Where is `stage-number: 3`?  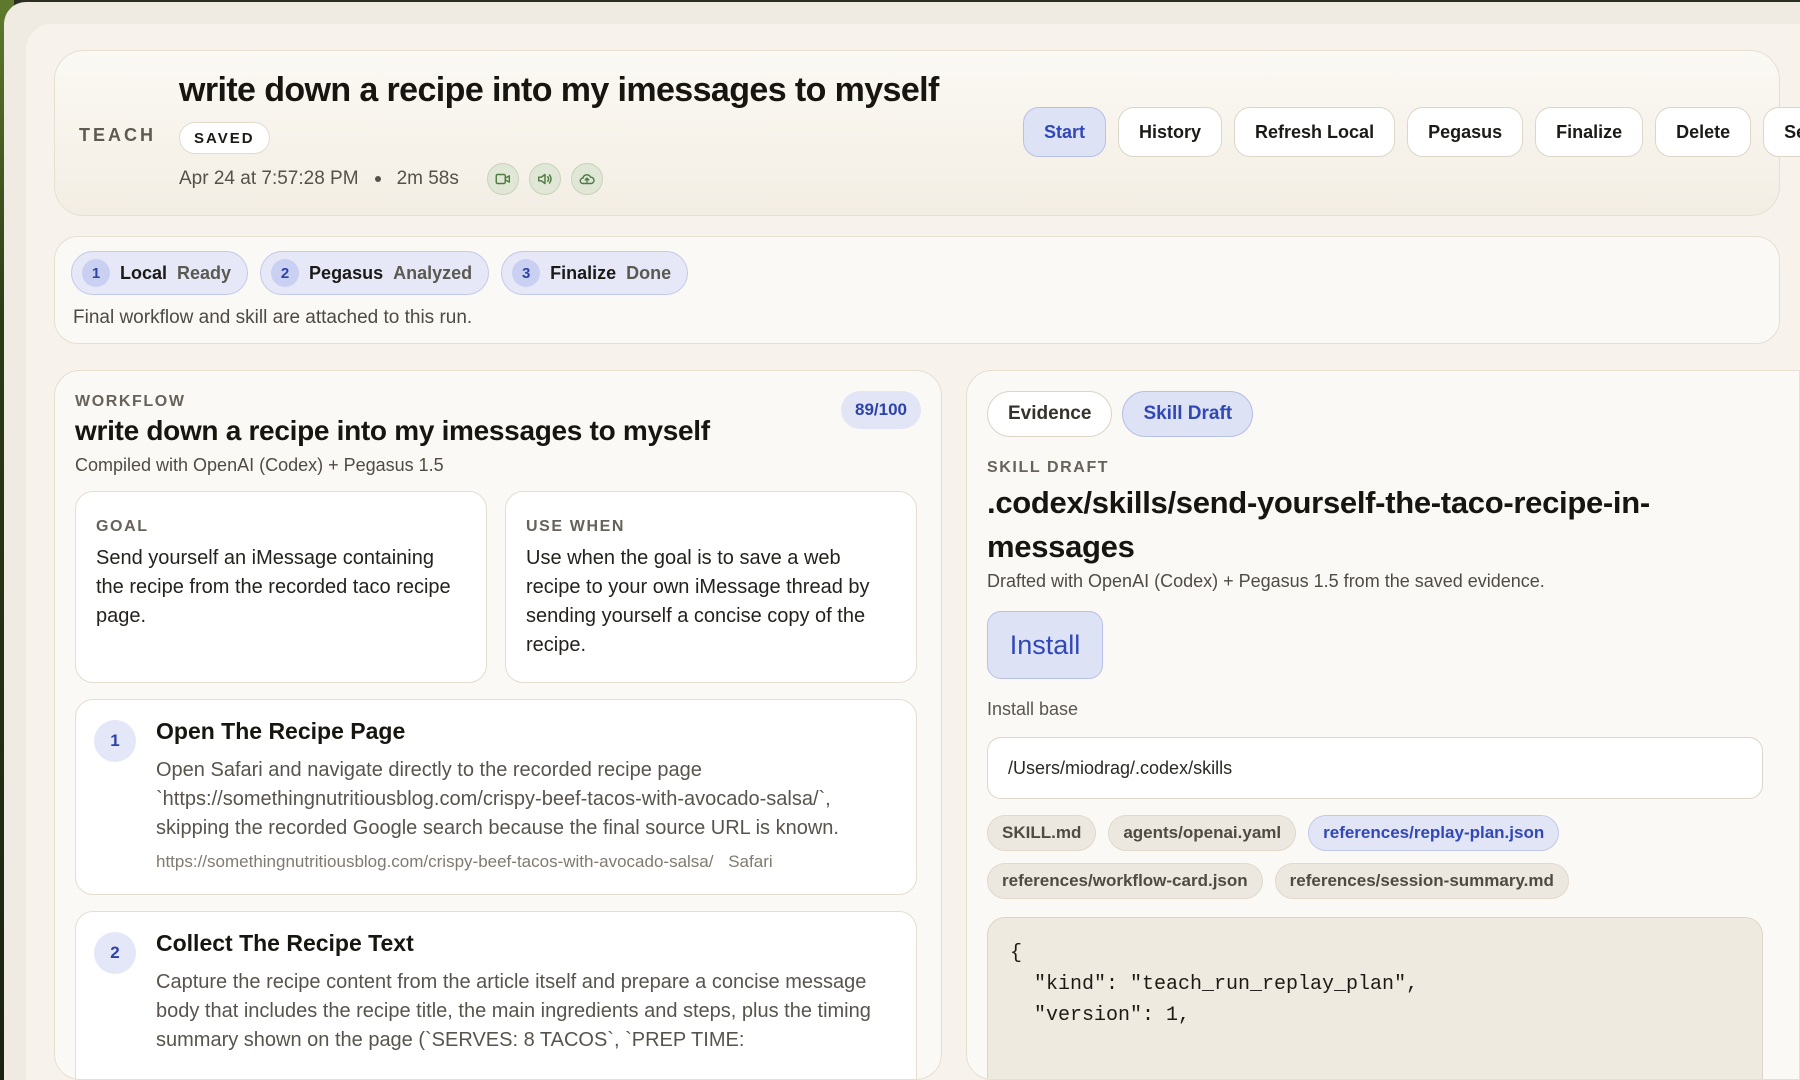 stage-number: 3 is located at coordinates (526, 273).